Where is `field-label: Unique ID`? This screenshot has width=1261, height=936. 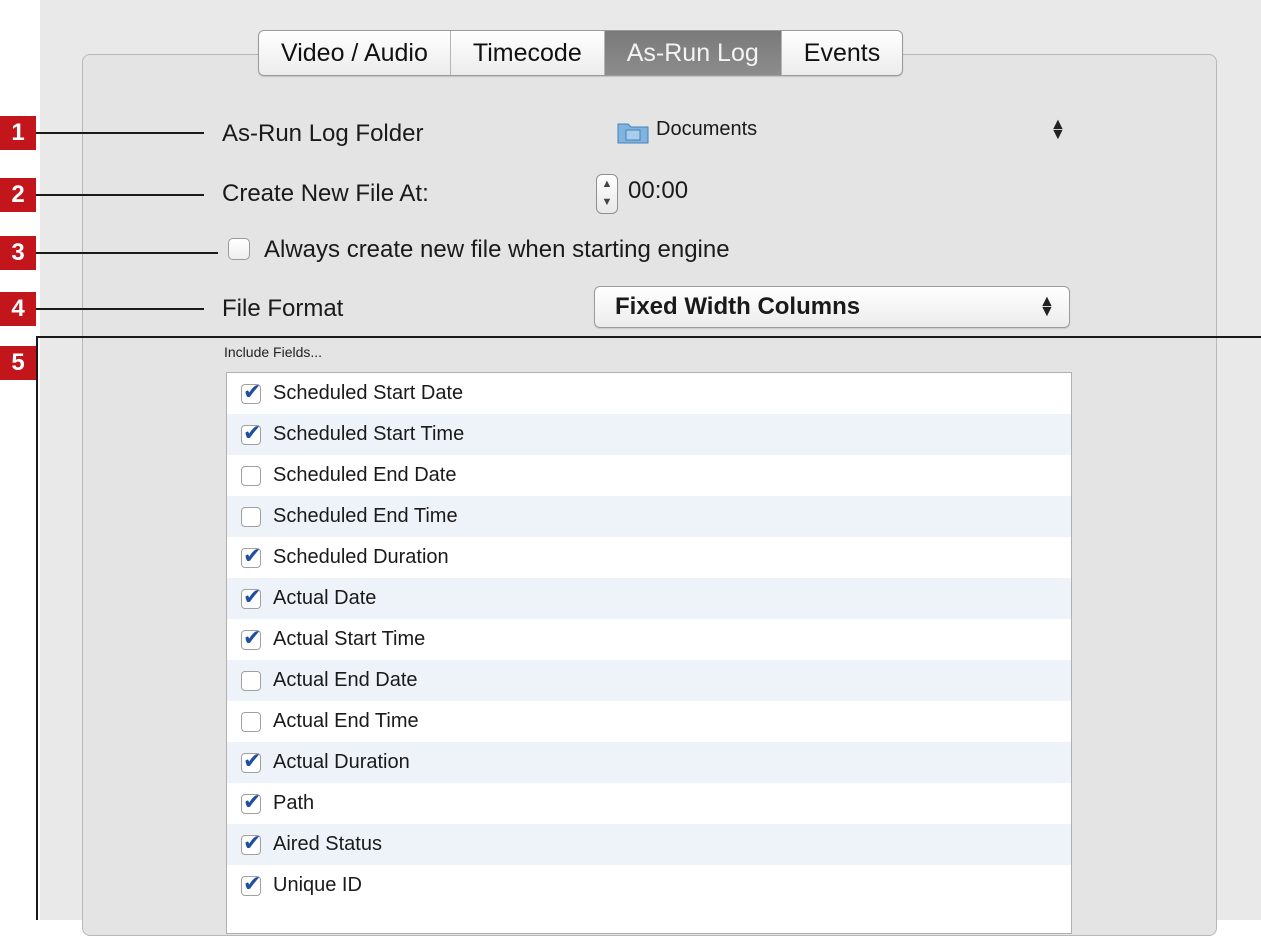
field-label: Unique ID is located at coordinates (317, 885).